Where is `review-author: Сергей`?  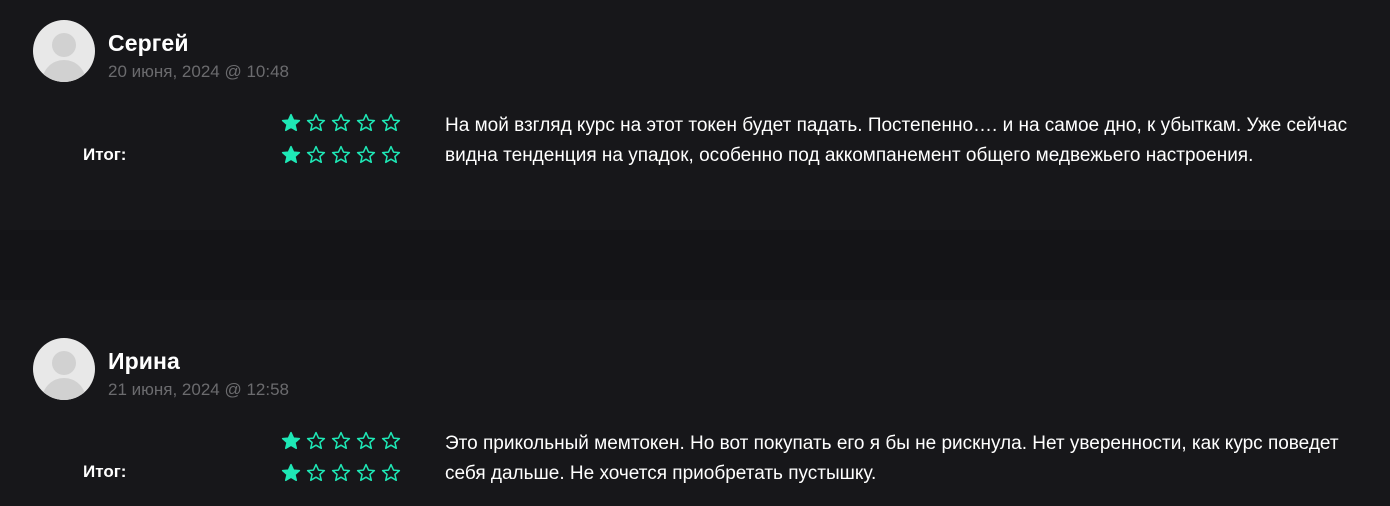 review-author: Сергей is located at coordinates (148, 43).